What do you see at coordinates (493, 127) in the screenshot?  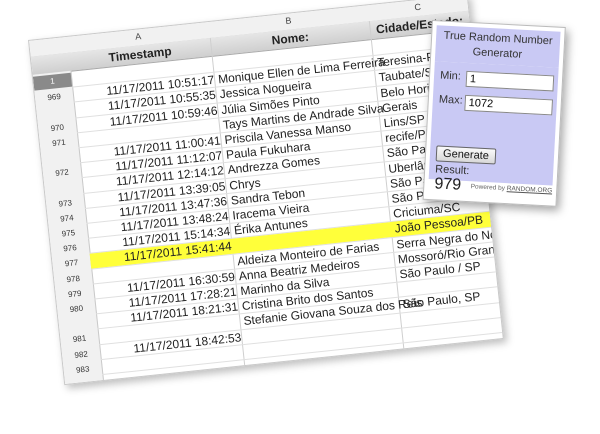 I see `widget-body: Min: Max: Generate Result: 979` at bounding box center [493, 127].